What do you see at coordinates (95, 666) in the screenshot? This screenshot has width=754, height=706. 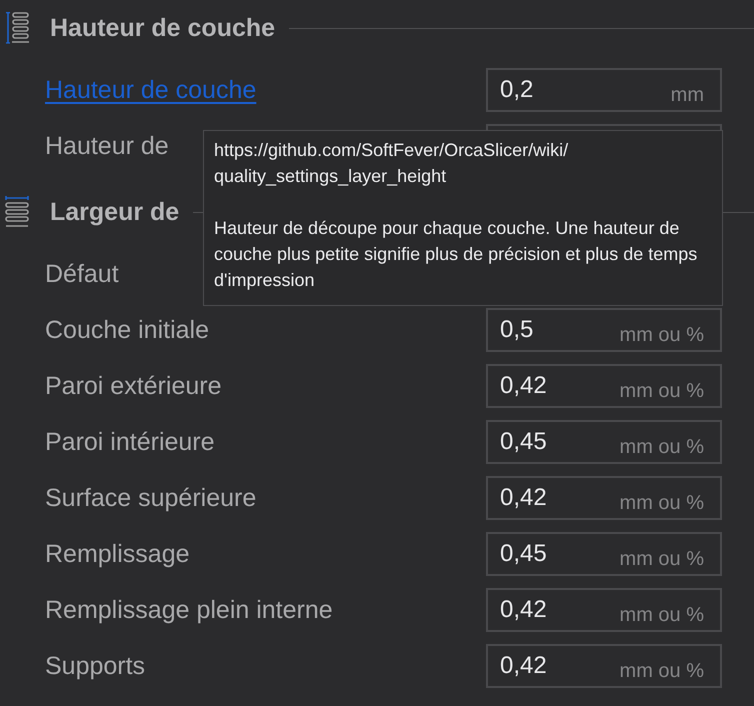 I see `setting-label: Supports` at bounding box center [95, 666].